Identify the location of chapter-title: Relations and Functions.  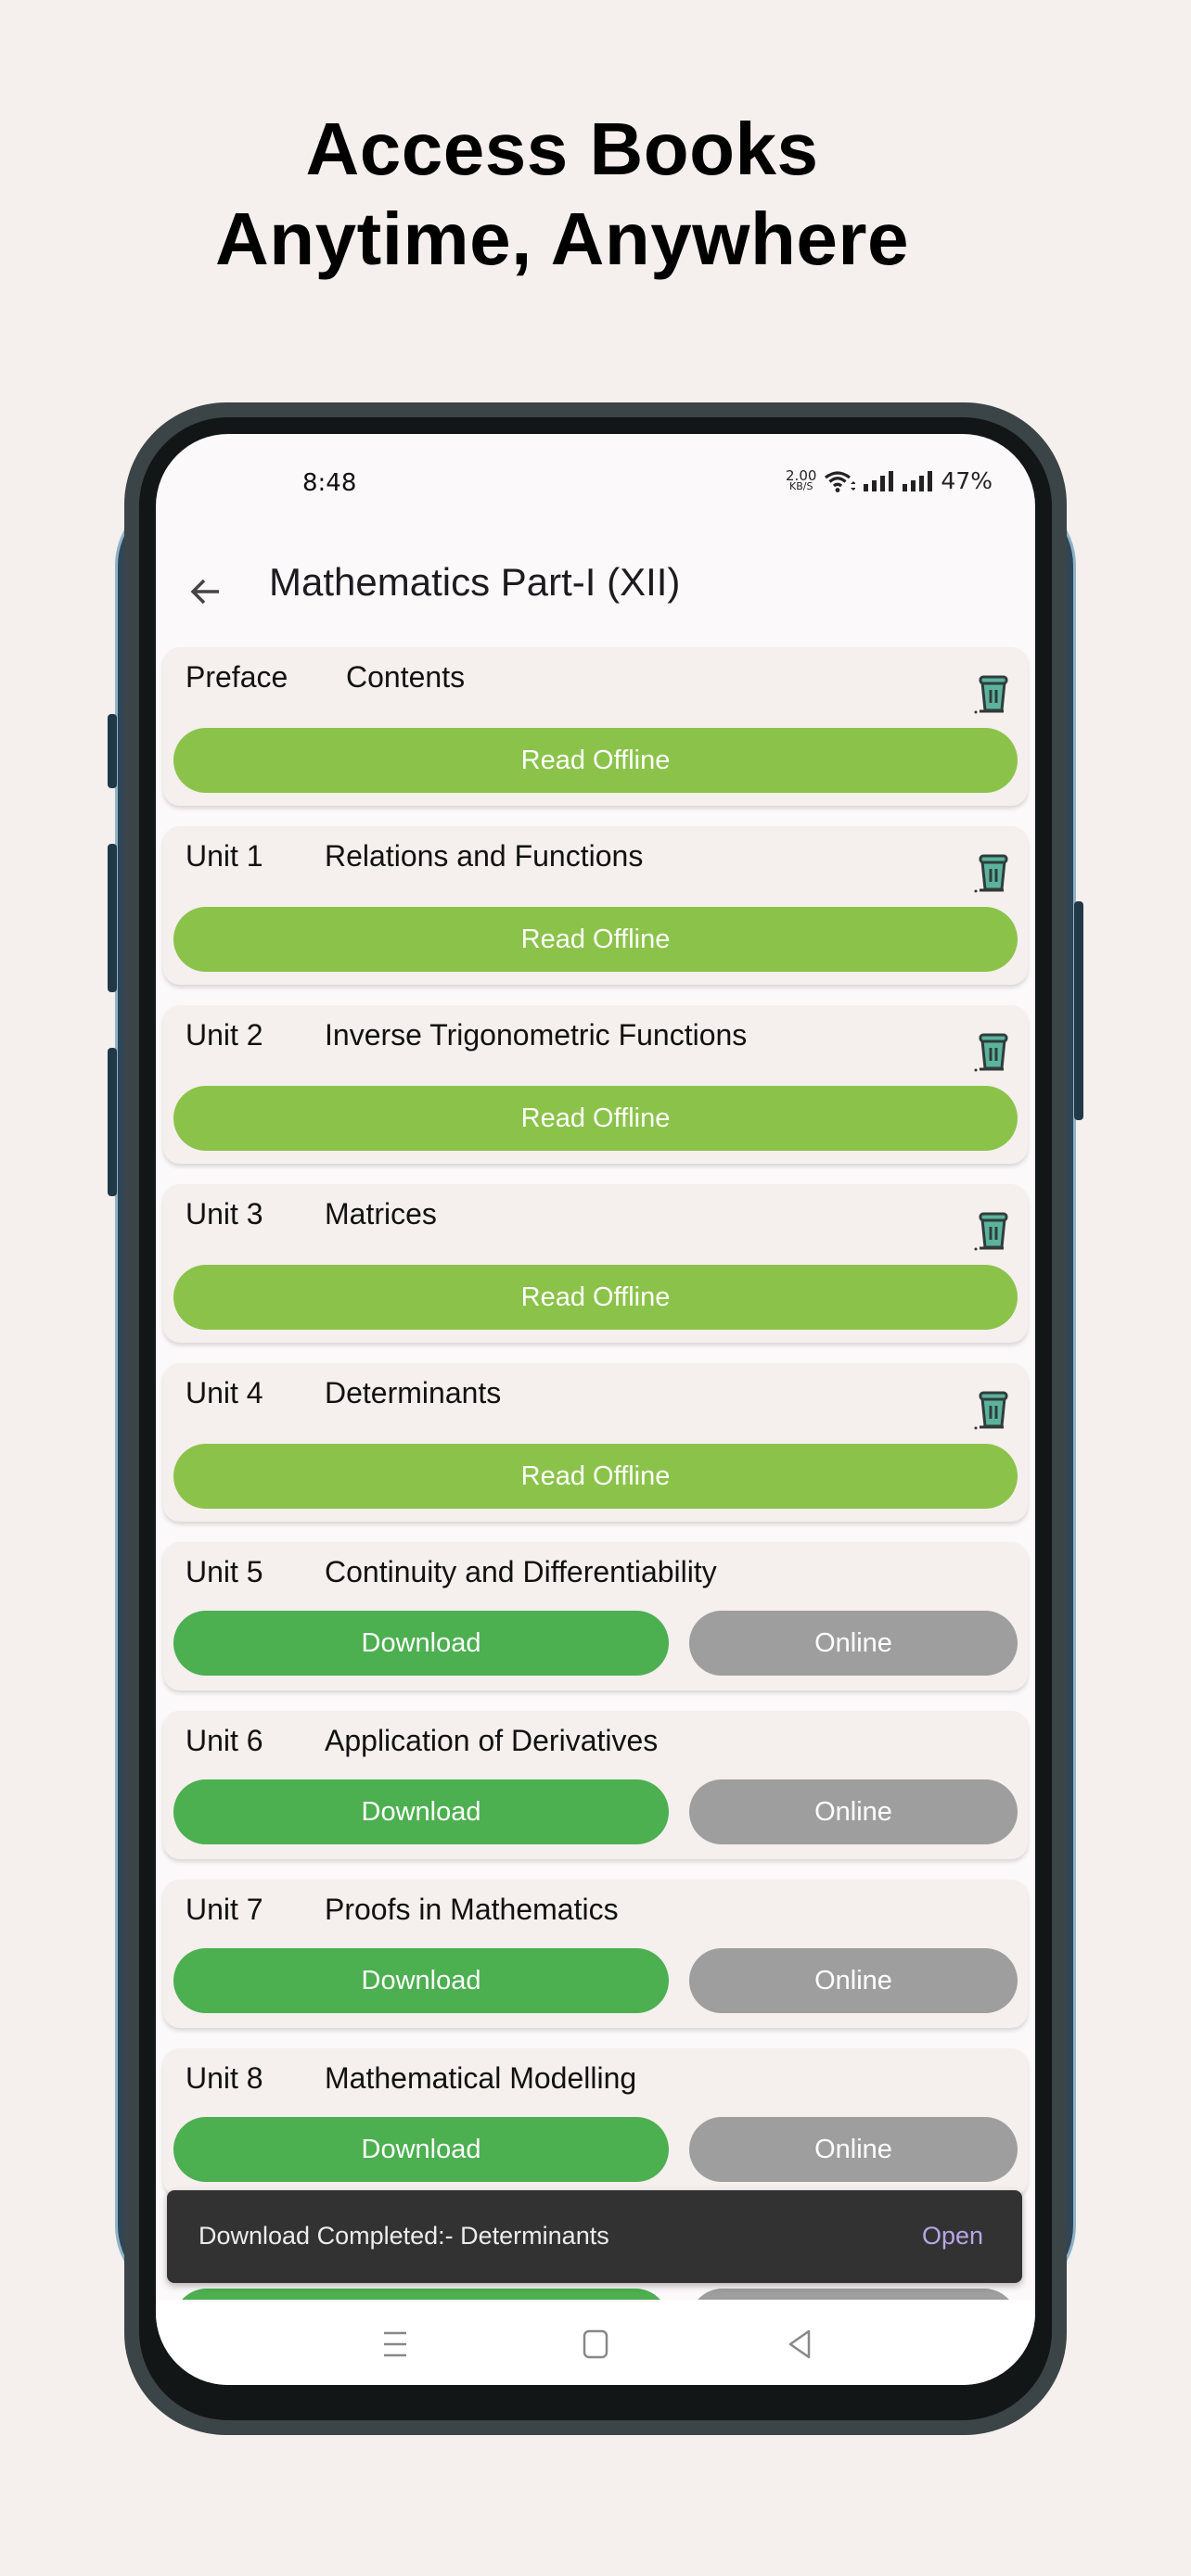
(484, 856).